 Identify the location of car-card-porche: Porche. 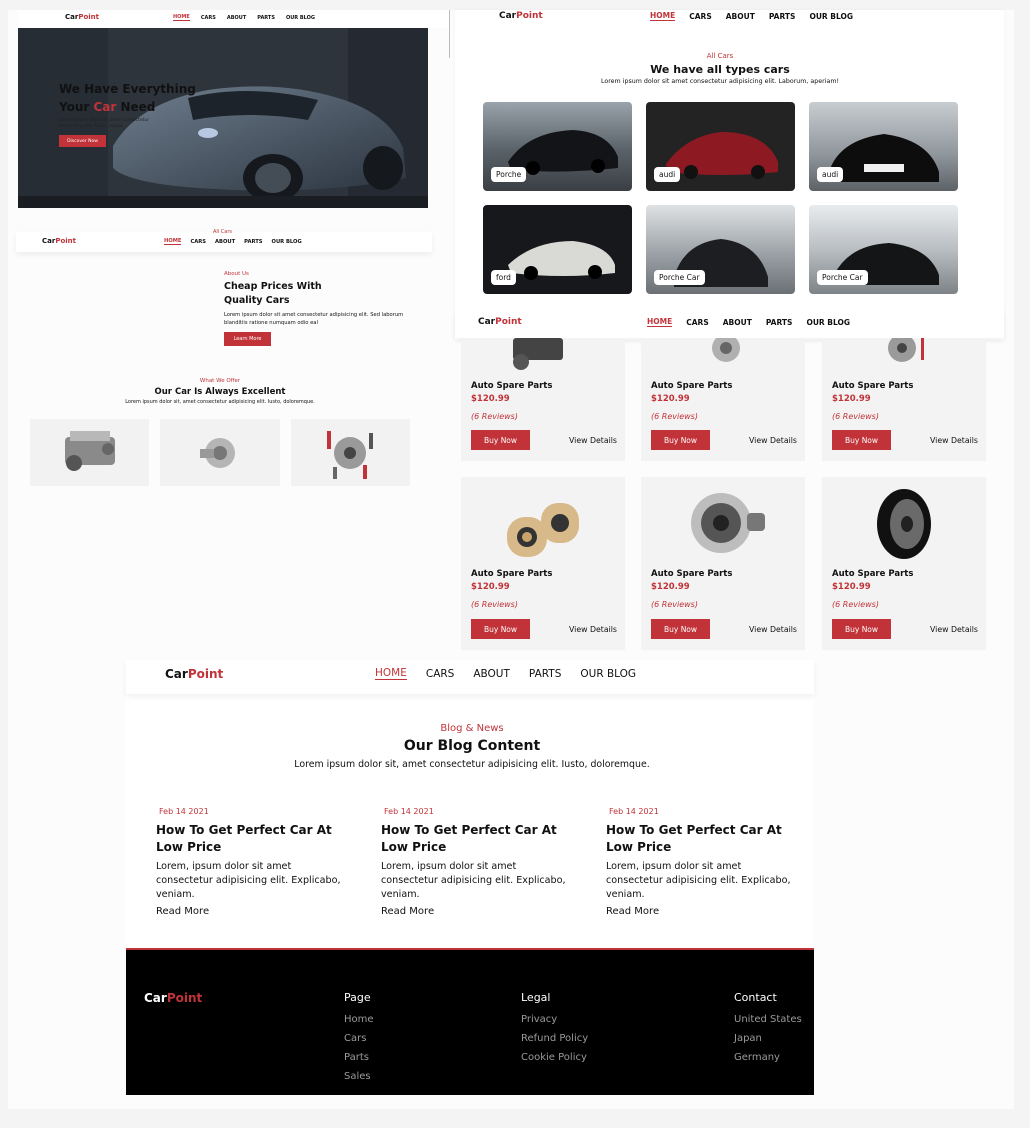
(557, 146).